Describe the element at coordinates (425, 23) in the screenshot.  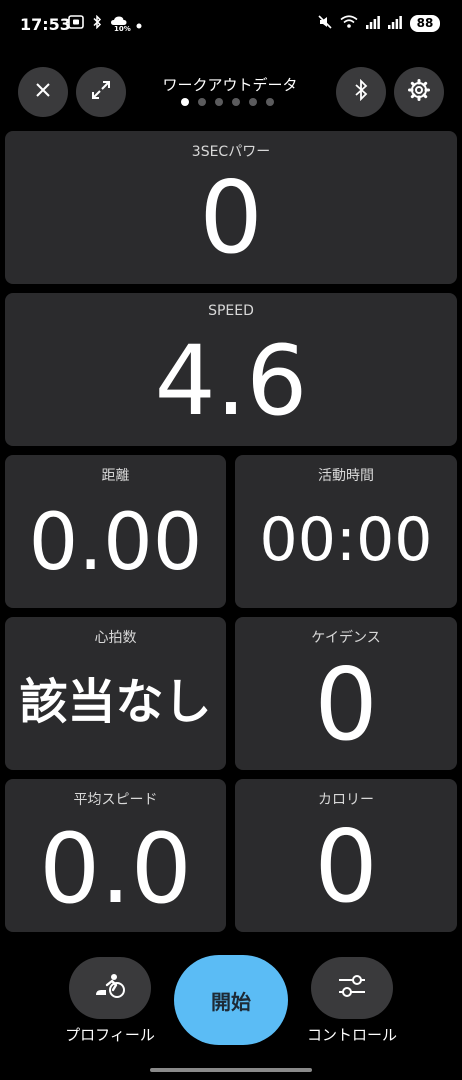
I see `battery-indicator: 88` at that location.